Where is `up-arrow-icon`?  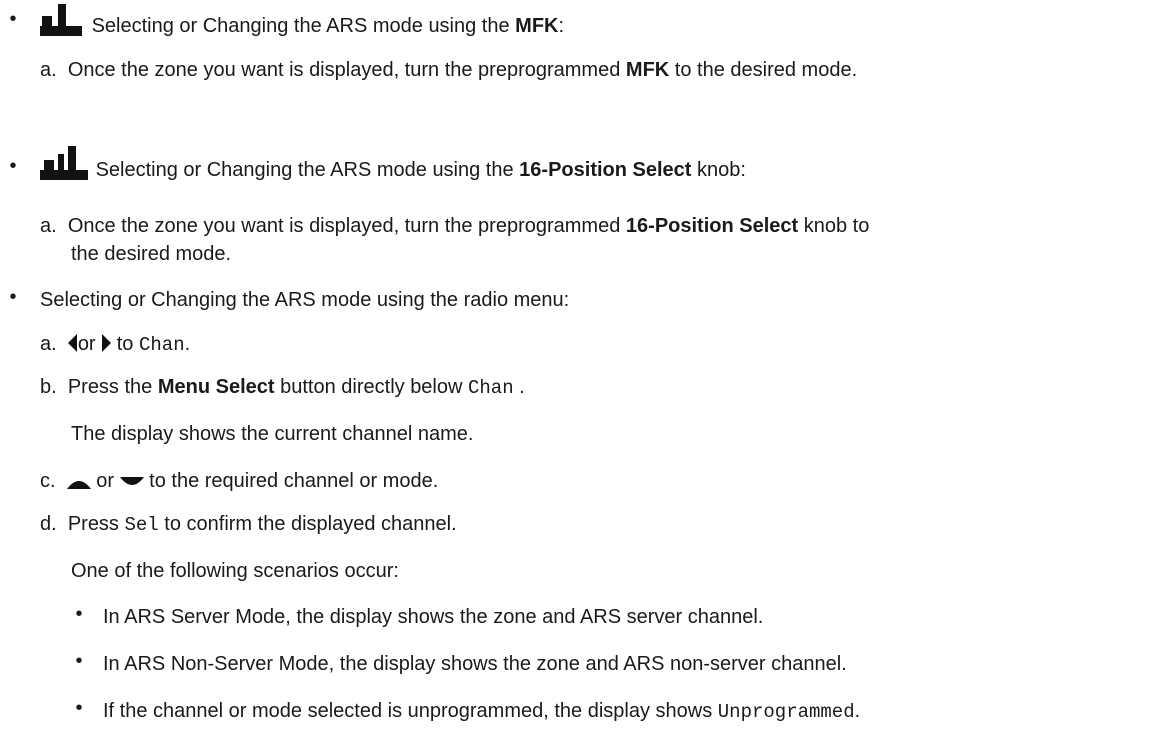
up-arrow-icon is located at coordinates (78, 485).